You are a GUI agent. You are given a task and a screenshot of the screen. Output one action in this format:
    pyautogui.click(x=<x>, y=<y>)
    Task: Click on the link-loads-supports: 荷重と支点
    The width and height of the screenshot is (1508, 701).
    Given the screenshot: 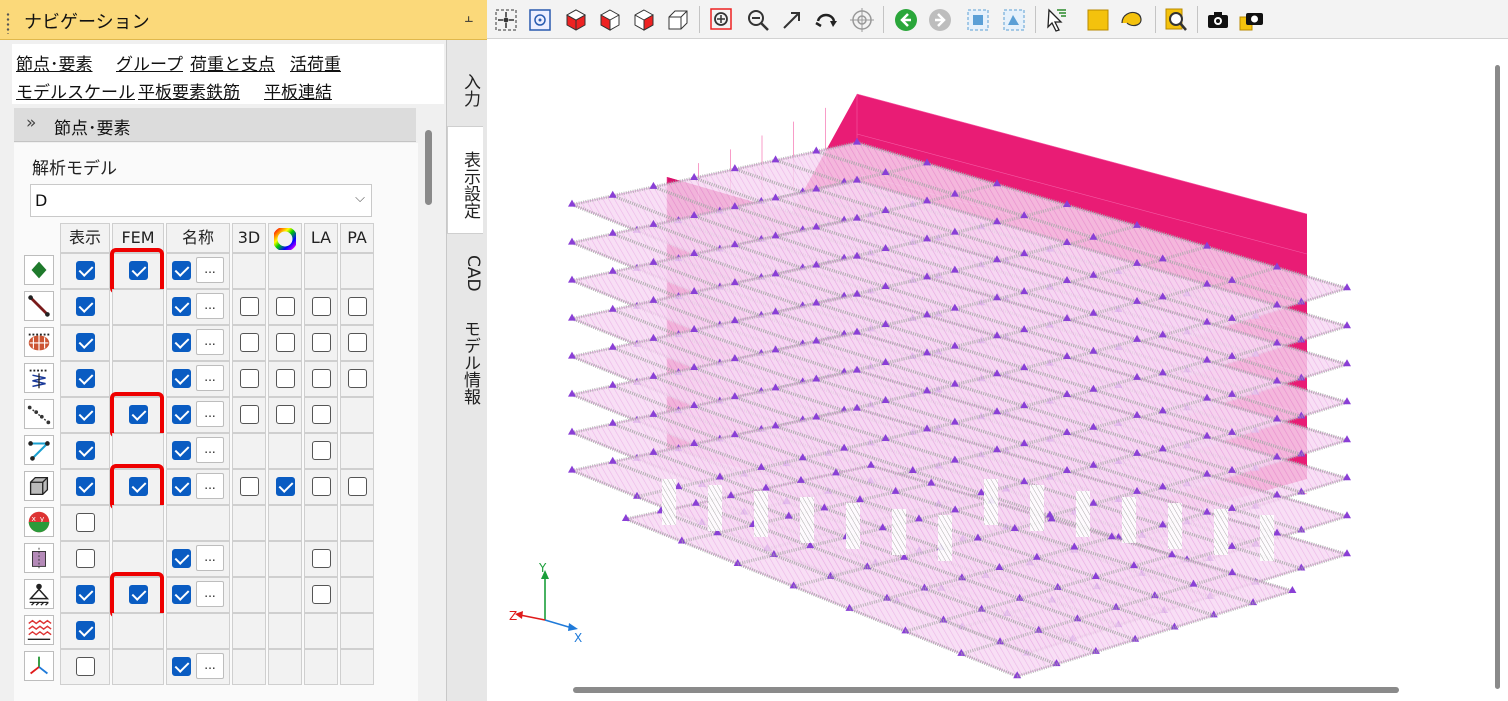 What is the action you would take?
    pyautogui.click(x=232, y=62)
    